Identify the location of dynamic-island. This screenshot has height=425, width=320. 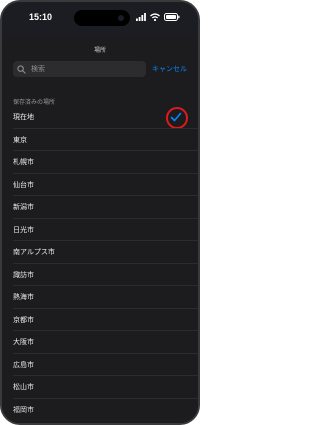
(102, 18).